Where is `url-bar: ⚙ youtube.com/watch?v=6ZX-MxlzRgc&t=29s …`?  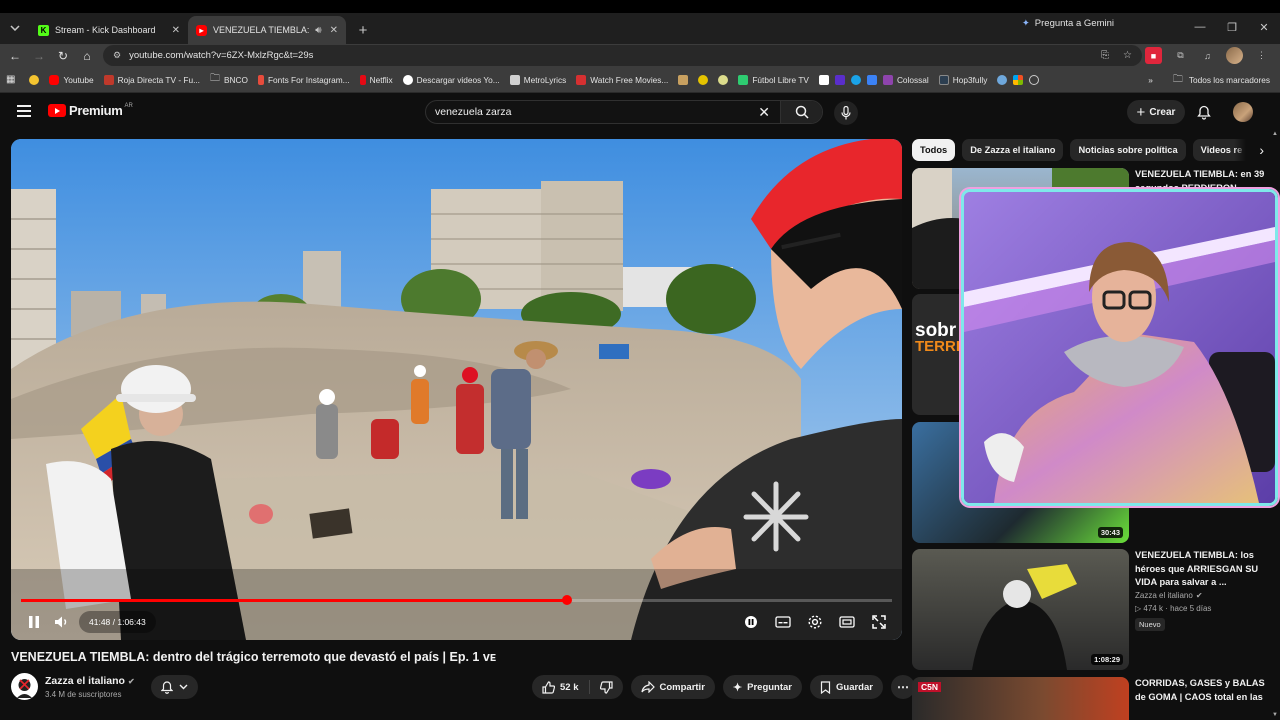 url-bar: ⚙ youtube.com/watch?v=6ZX-MxlzRgc&t=29s … is located at coordinates (622, 55).